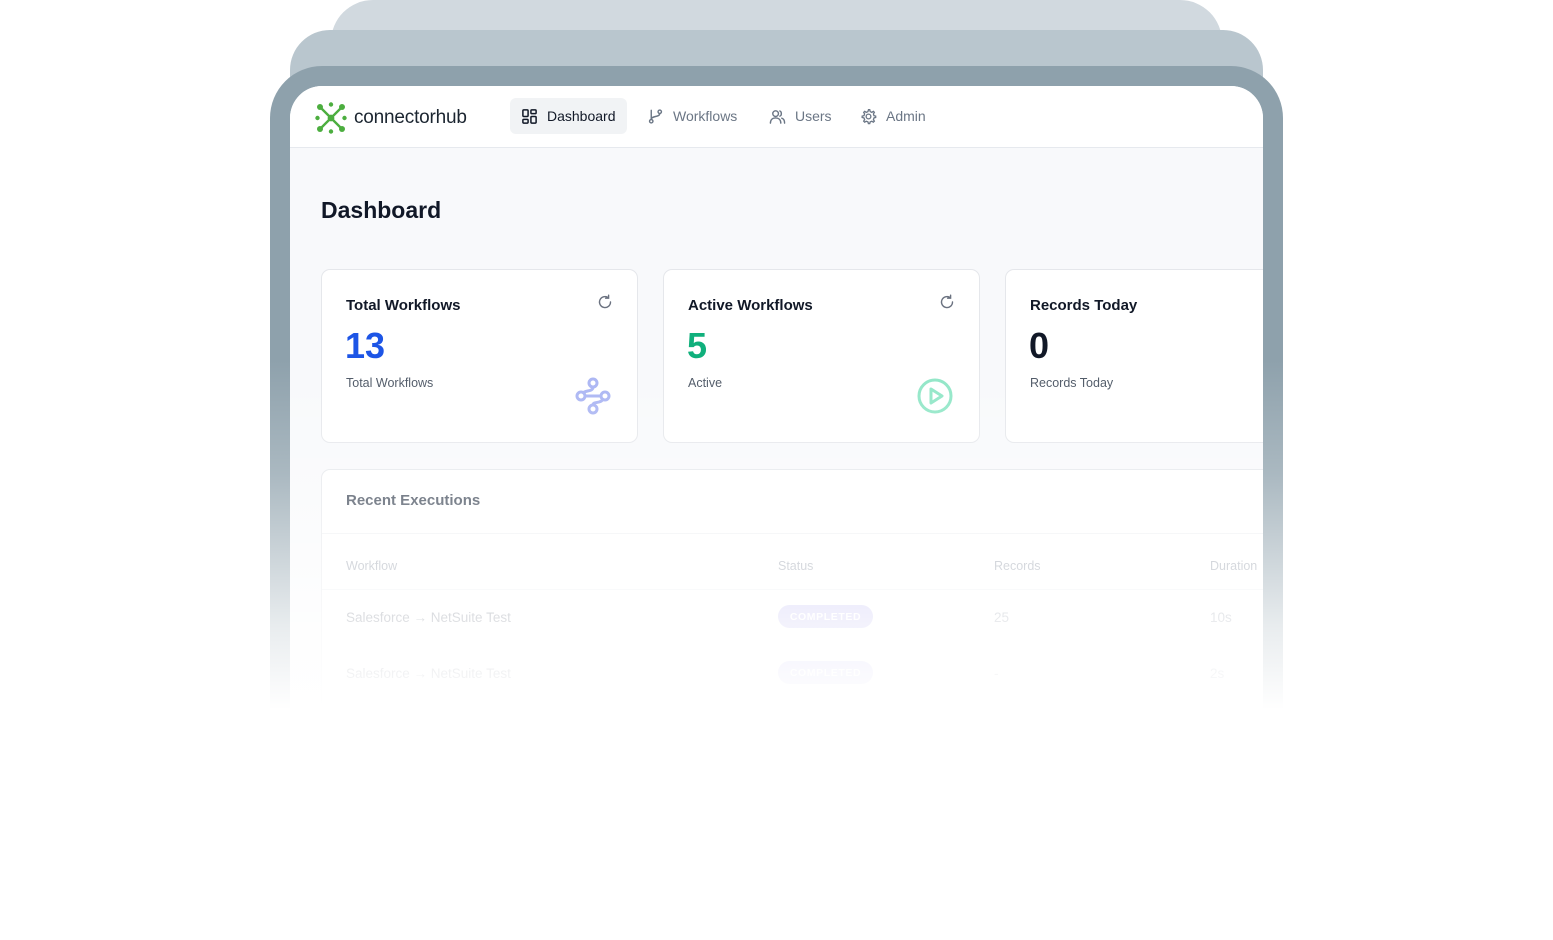  I want to click on page-title: Dashboard, so click(381, 210).